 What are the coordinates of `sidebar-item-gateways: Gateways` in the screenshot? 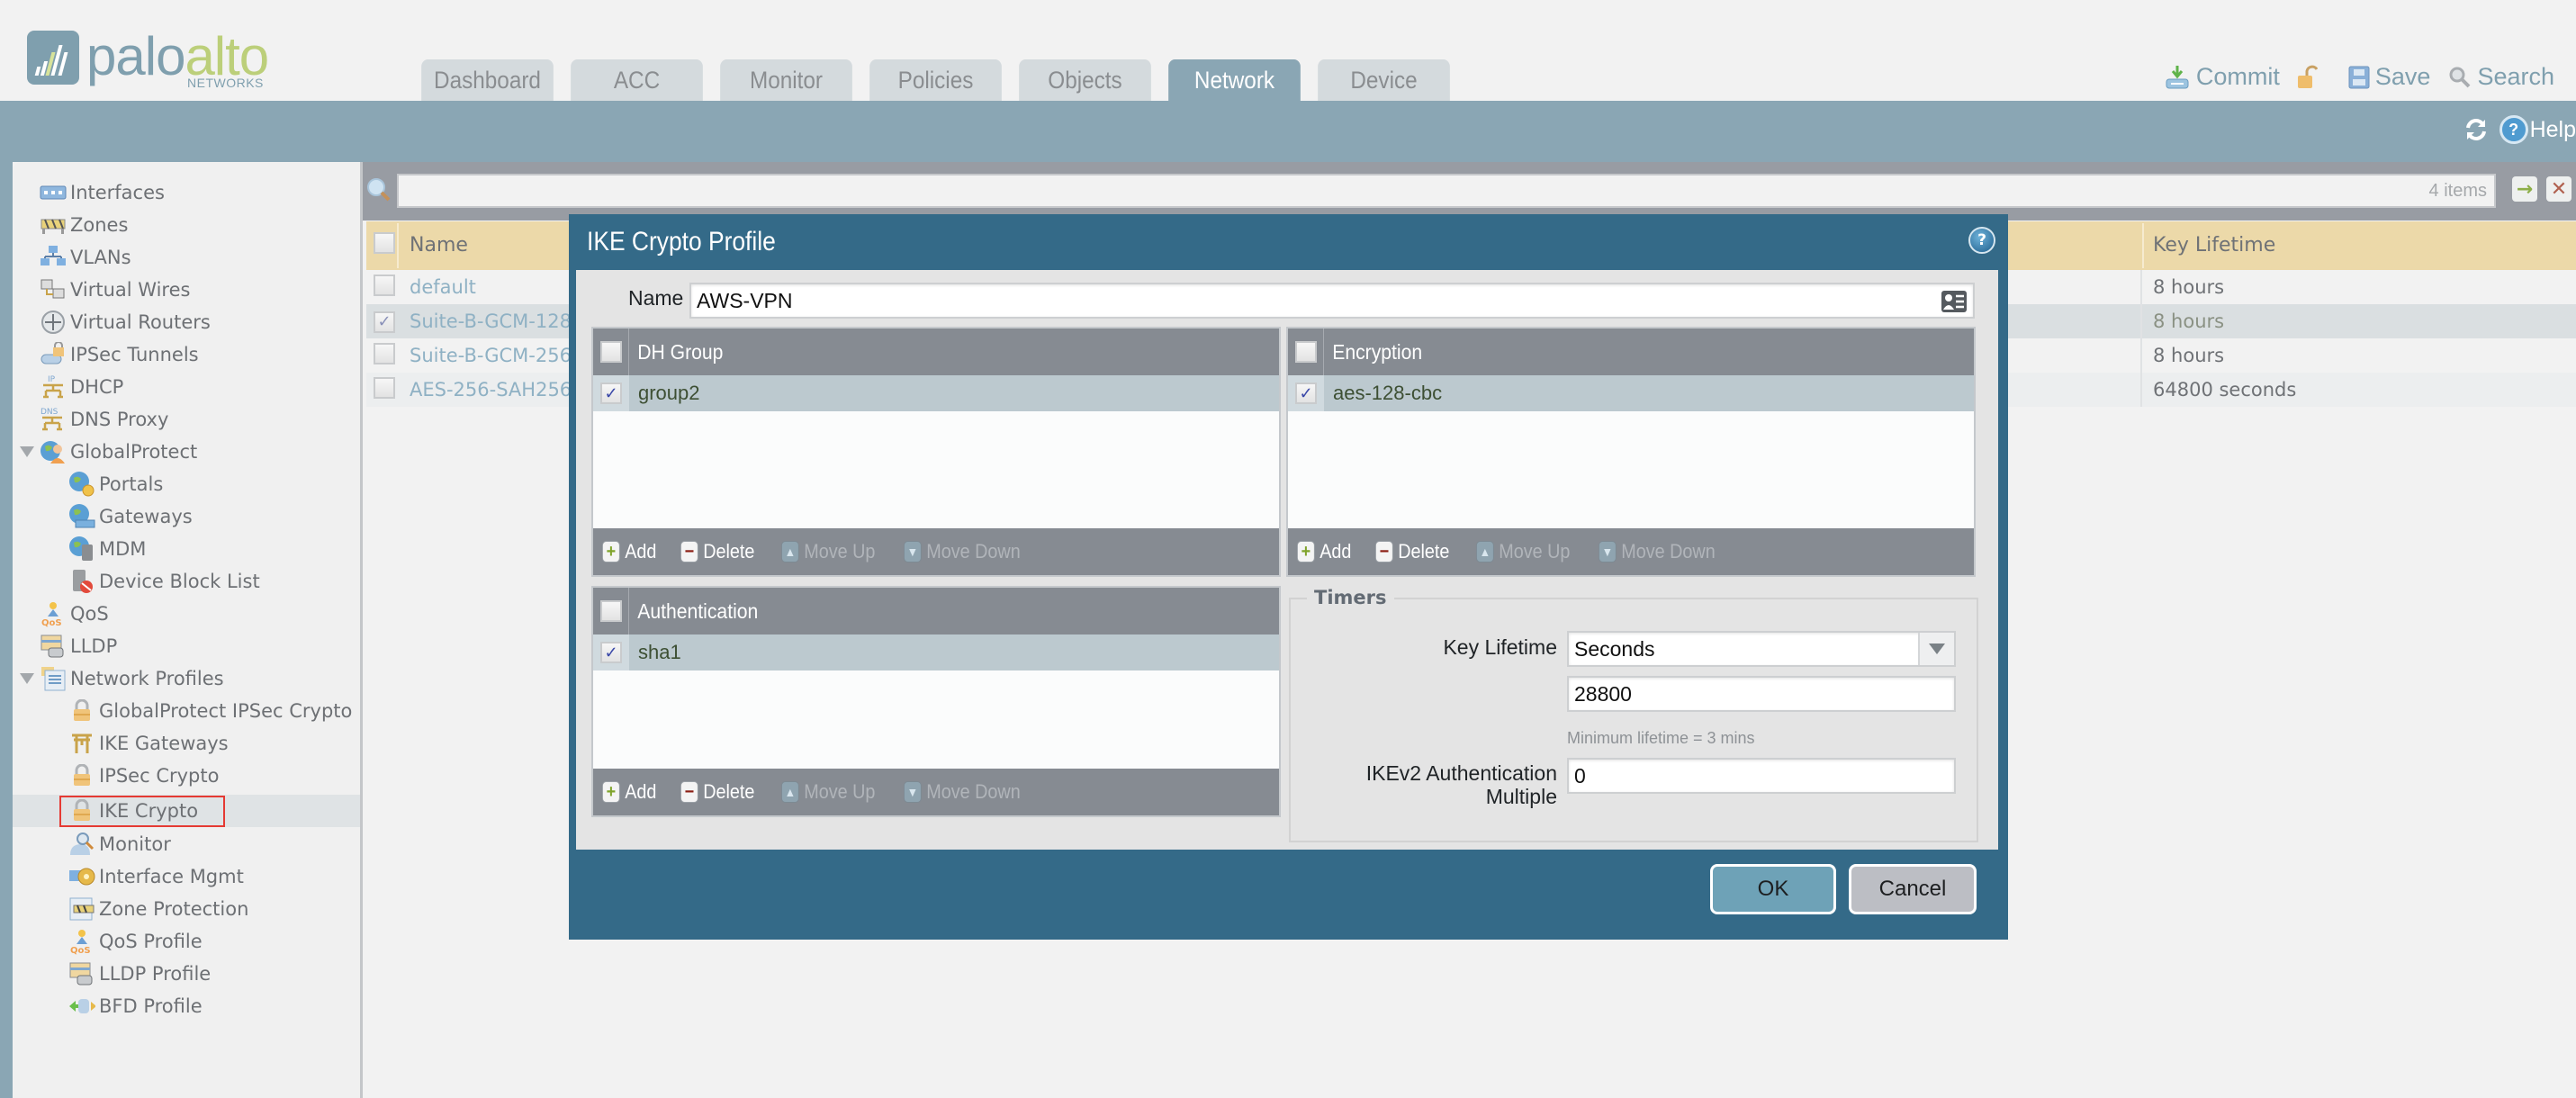 It's located at (130, 516).